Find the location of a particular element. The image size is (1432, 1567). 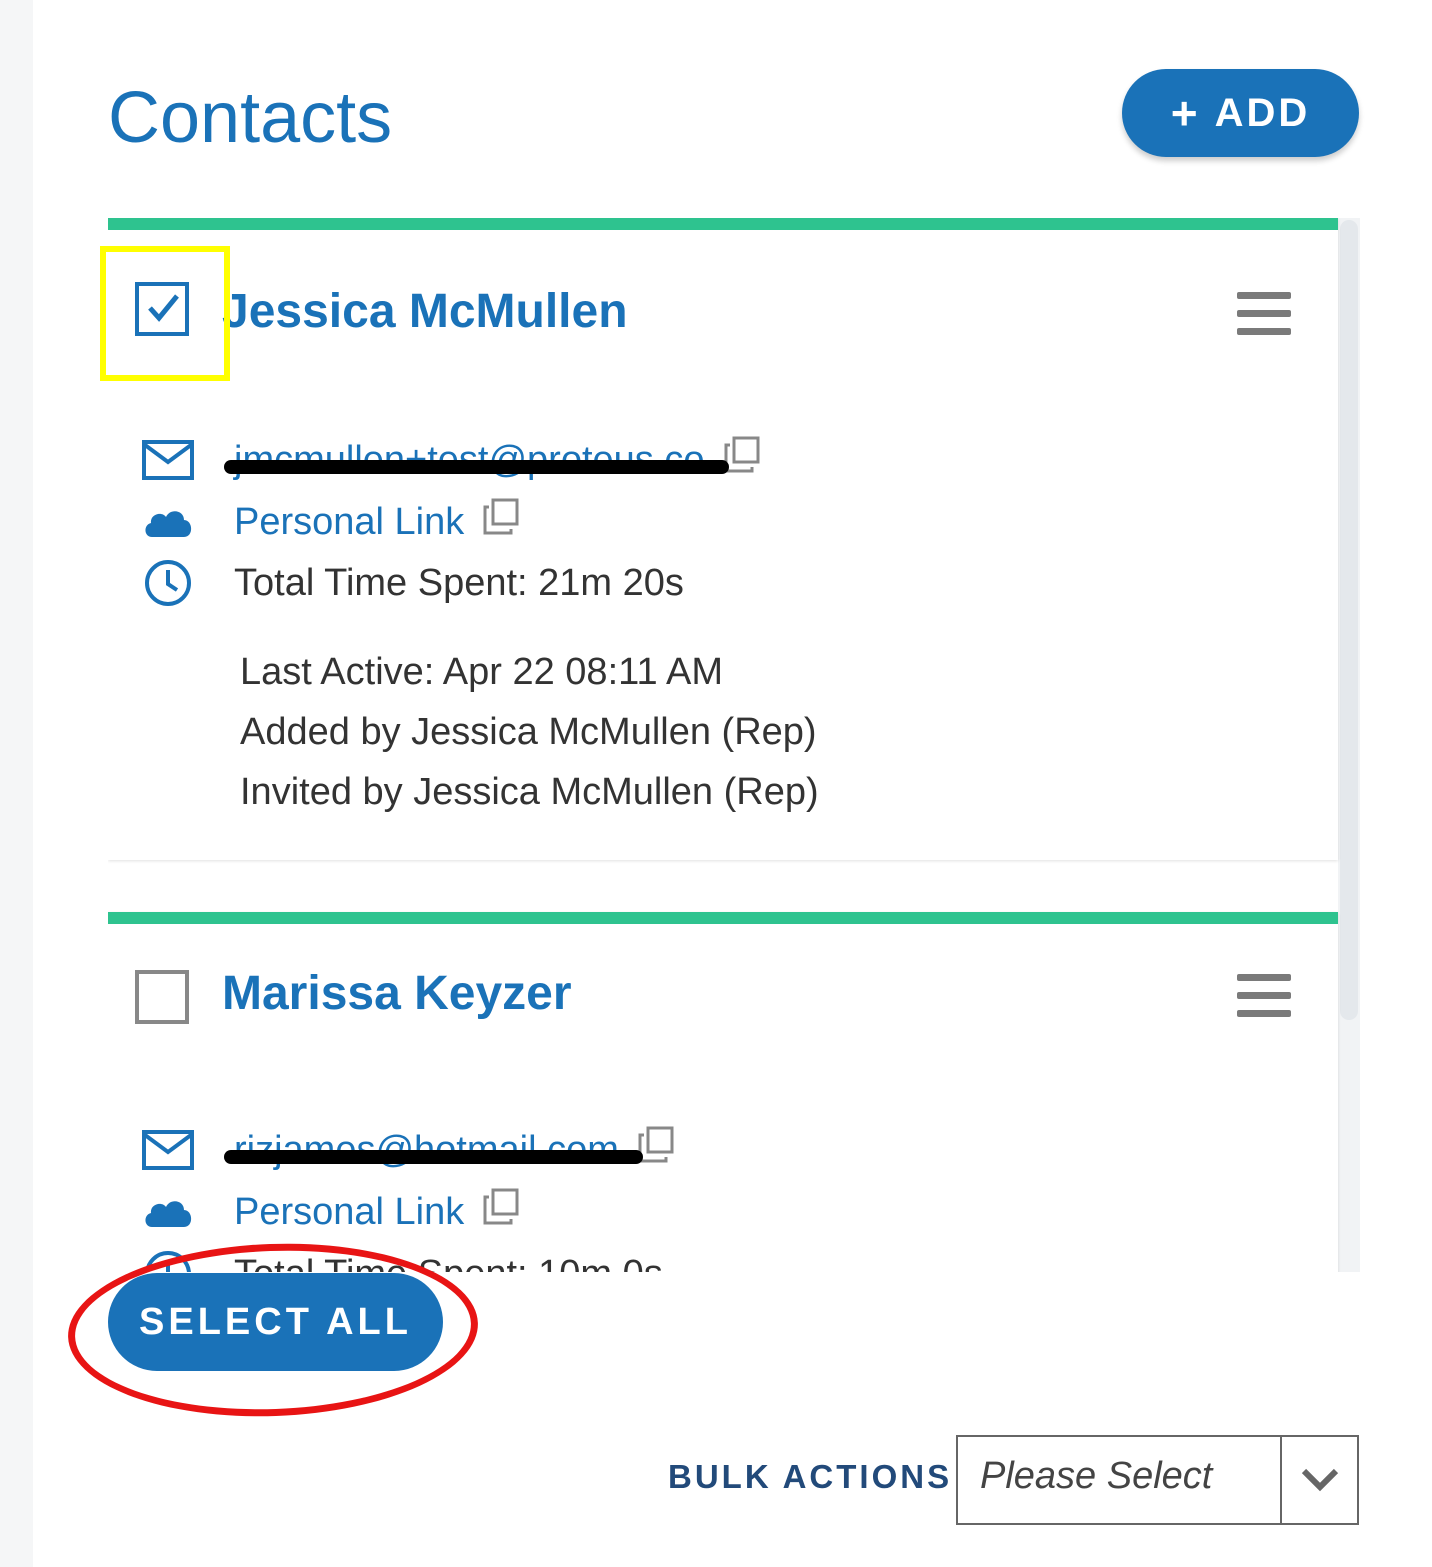

add-contact-button: + ADD is located at coordinates (1240, 113).